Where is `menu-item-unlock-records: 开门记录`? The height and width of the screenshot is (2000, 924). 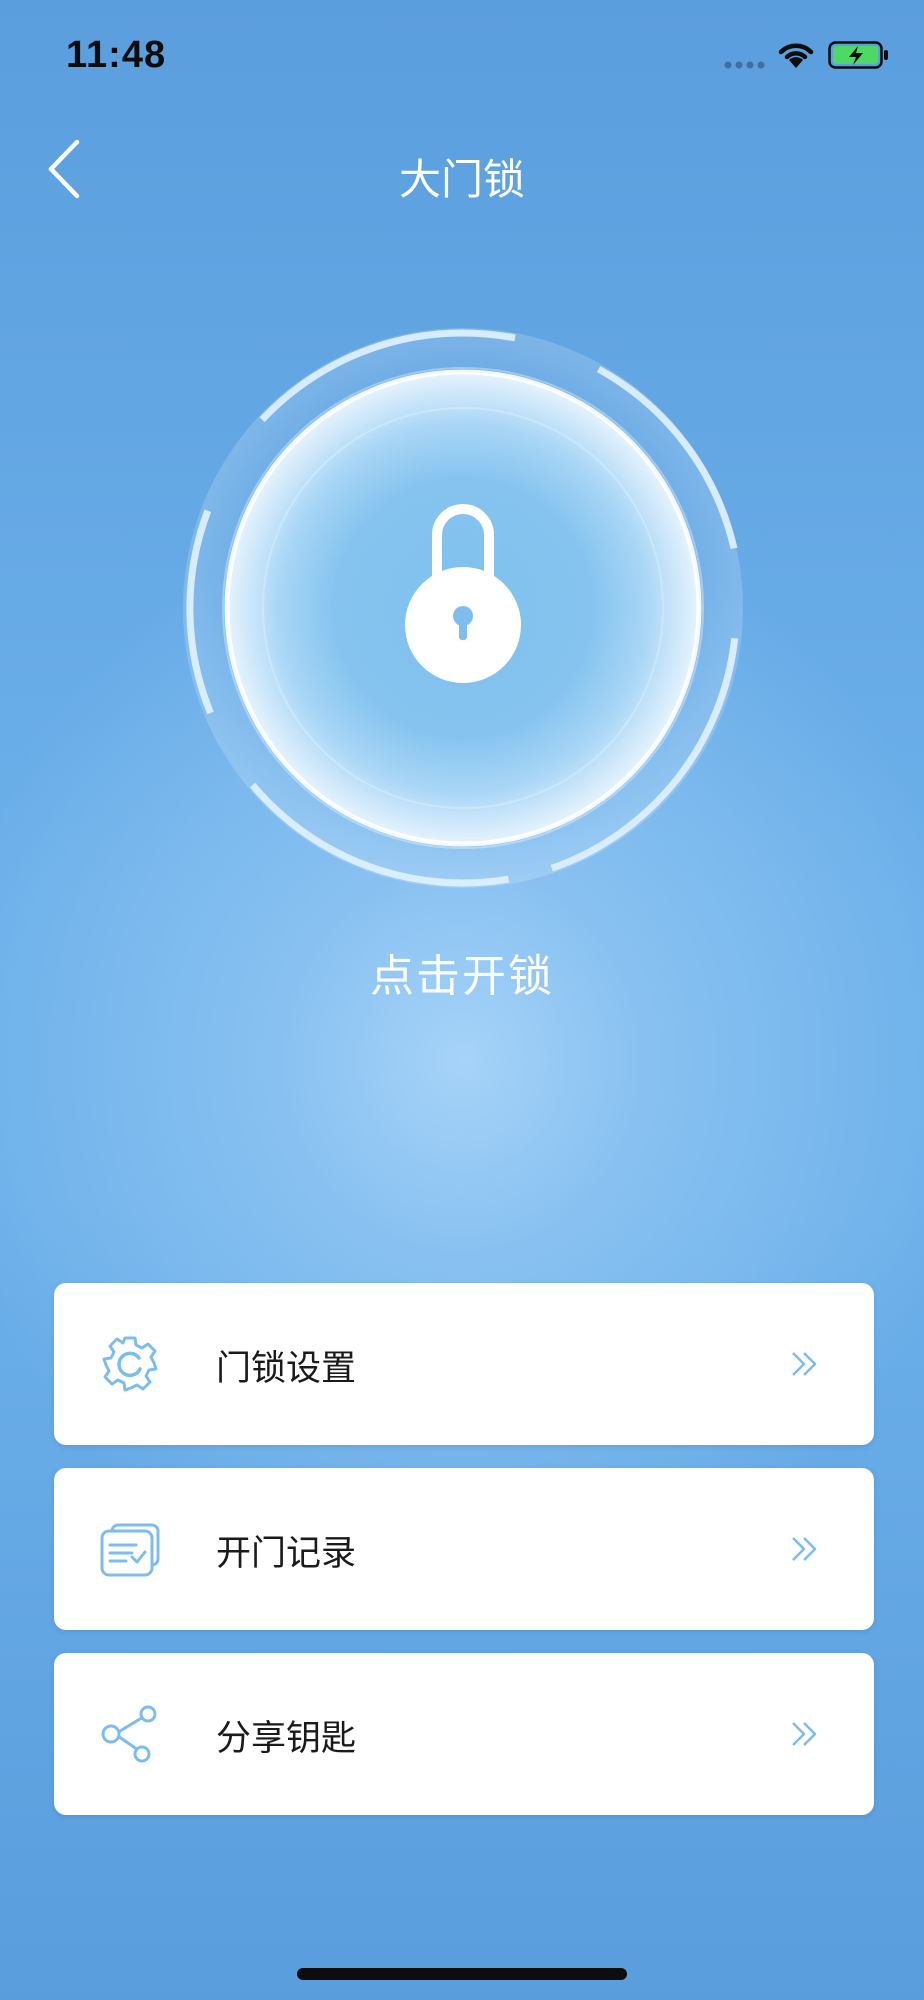
menu-item-unlock-records: 开门记录 is located at coordinates (464, 1549).